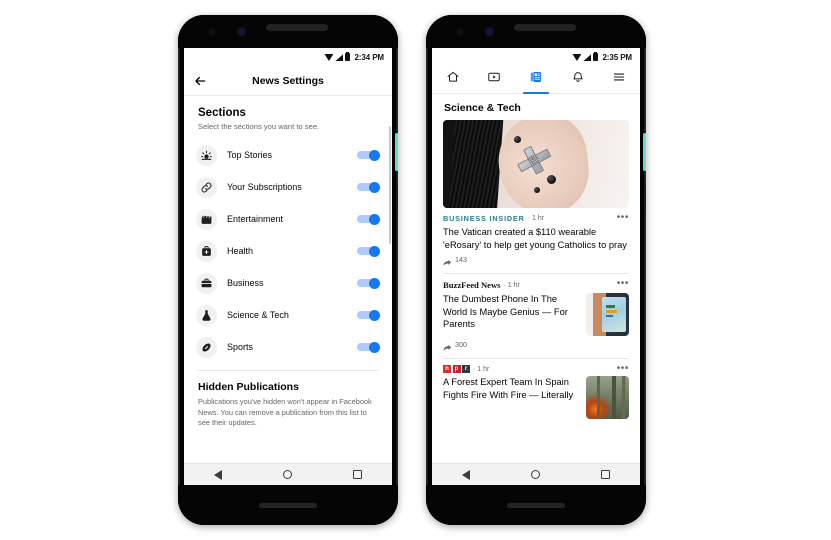 The width and height of the screenshot is (831, 540). I want to click on active-tab-indicator, so click(536, 92).